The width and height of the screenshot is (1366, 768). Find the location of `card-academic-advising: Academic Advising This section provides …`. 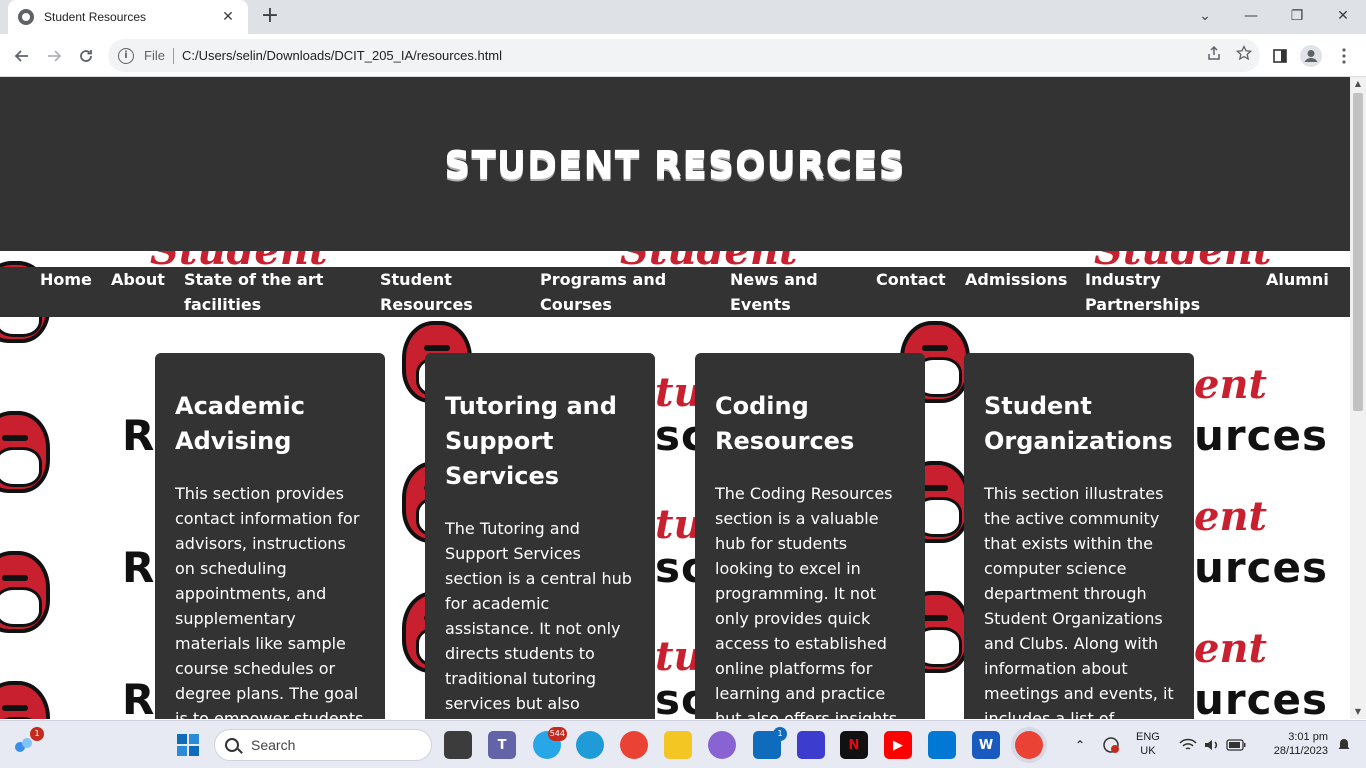

card-academic-advising: Academic Advising This section provides … is located at coordinates (270, 536).